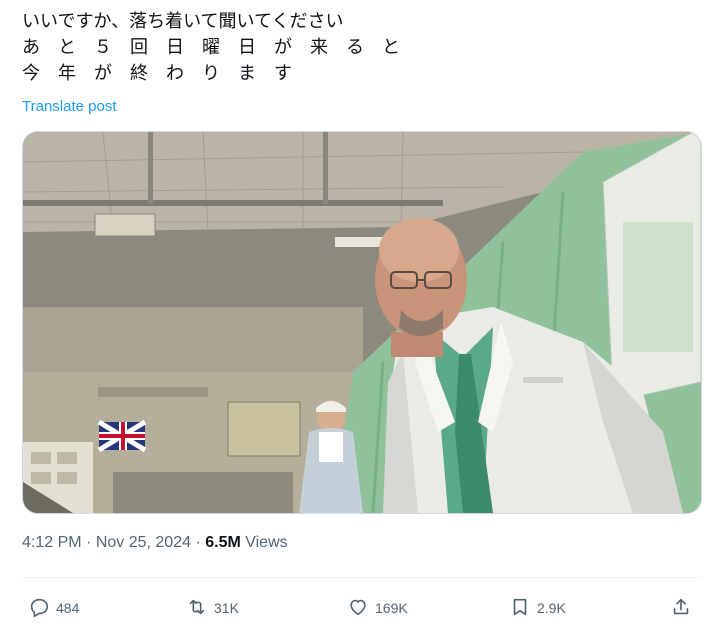  Describe the element at coordinates (68, 608) in the screenshot. I see `reply-count: 484` at that location.